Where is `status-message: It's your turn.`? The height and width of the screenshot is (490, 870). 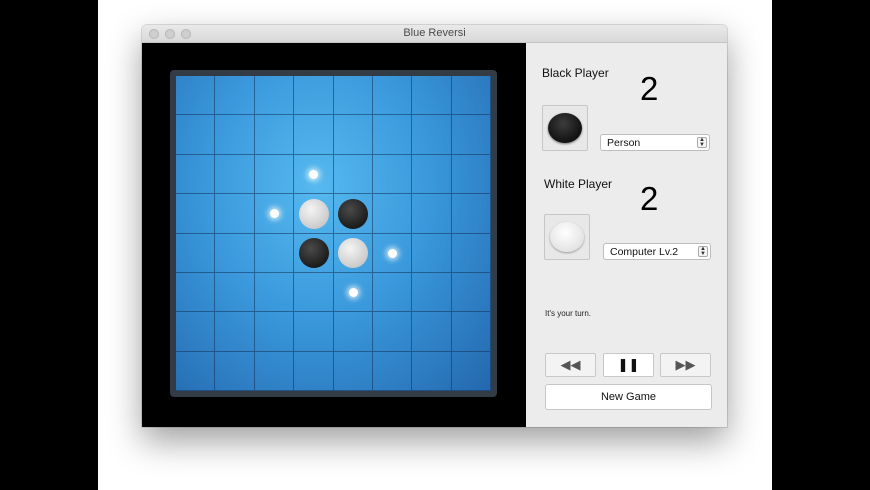 status-message: It's your turn. is located at coordinates (568, 313).